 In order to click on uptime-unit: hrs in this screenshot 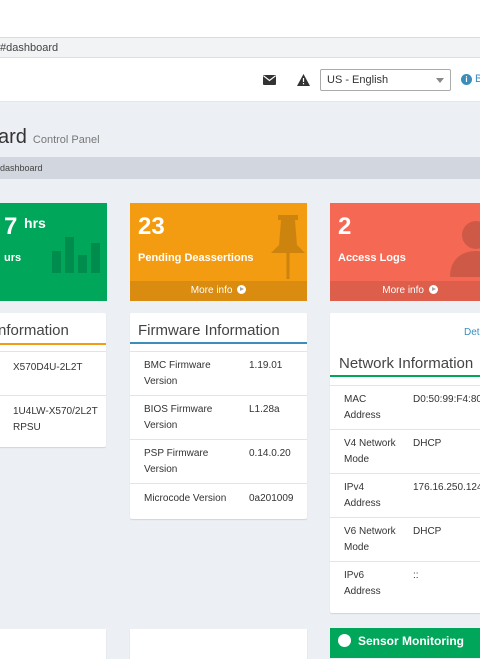, I will do `click(35, 223)`.